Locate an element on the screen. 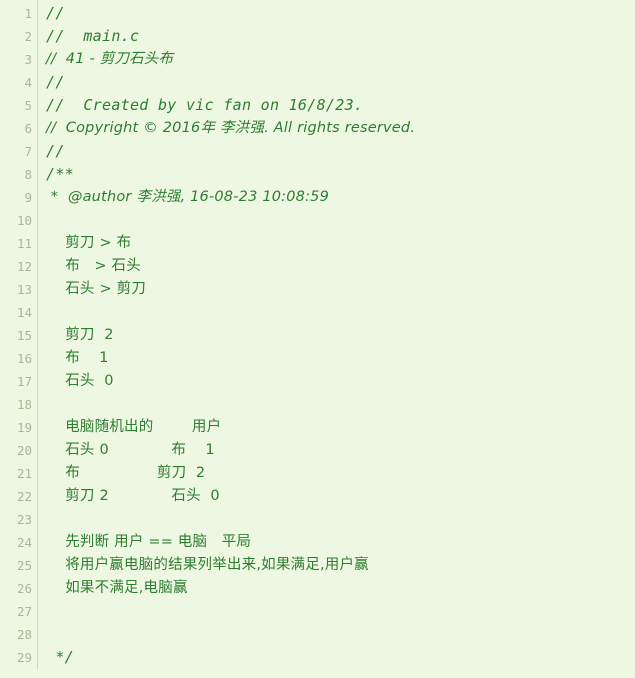 The width and height of the screenshot is (635, 678). line-number: 6 is located at coordinates (28, 128).